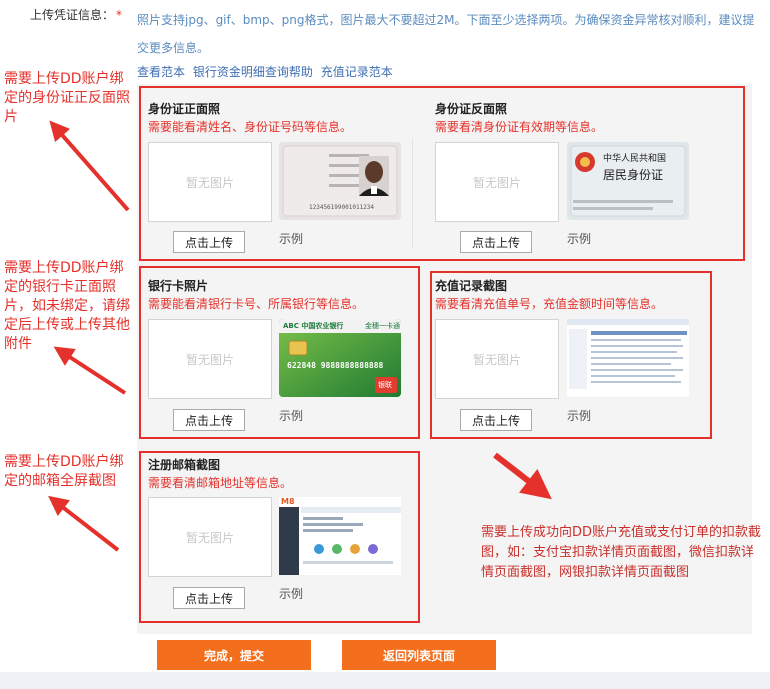  Describe the element at coordinates (90, 370) in the screenshot. I see `arrow-bank-card` at that location.